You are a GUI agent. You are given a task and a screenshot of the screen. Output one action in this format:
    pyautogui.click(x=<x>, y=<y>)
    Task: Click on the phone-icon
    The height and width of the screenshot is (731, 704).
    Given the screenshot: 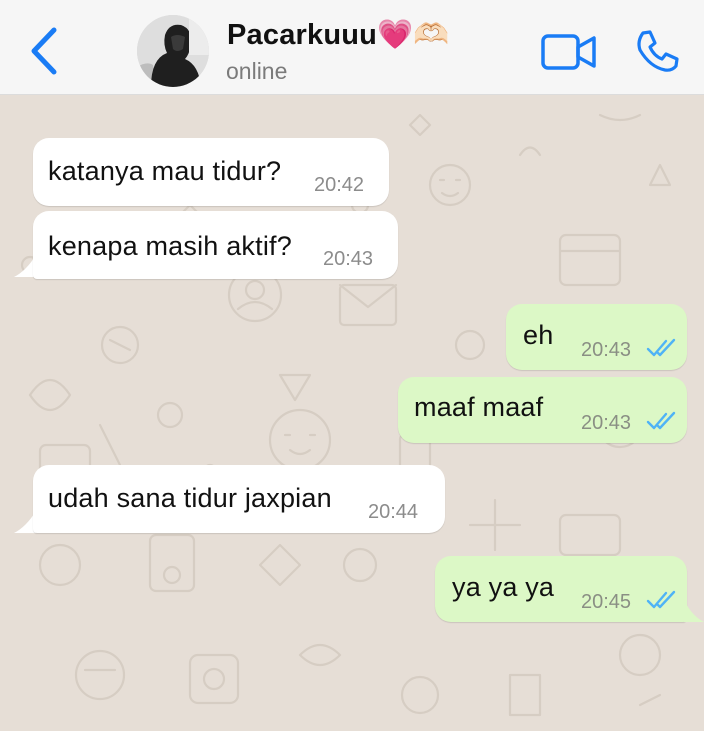 What is the action you would take?
    pyautogui.click(x=658, y=51)
    